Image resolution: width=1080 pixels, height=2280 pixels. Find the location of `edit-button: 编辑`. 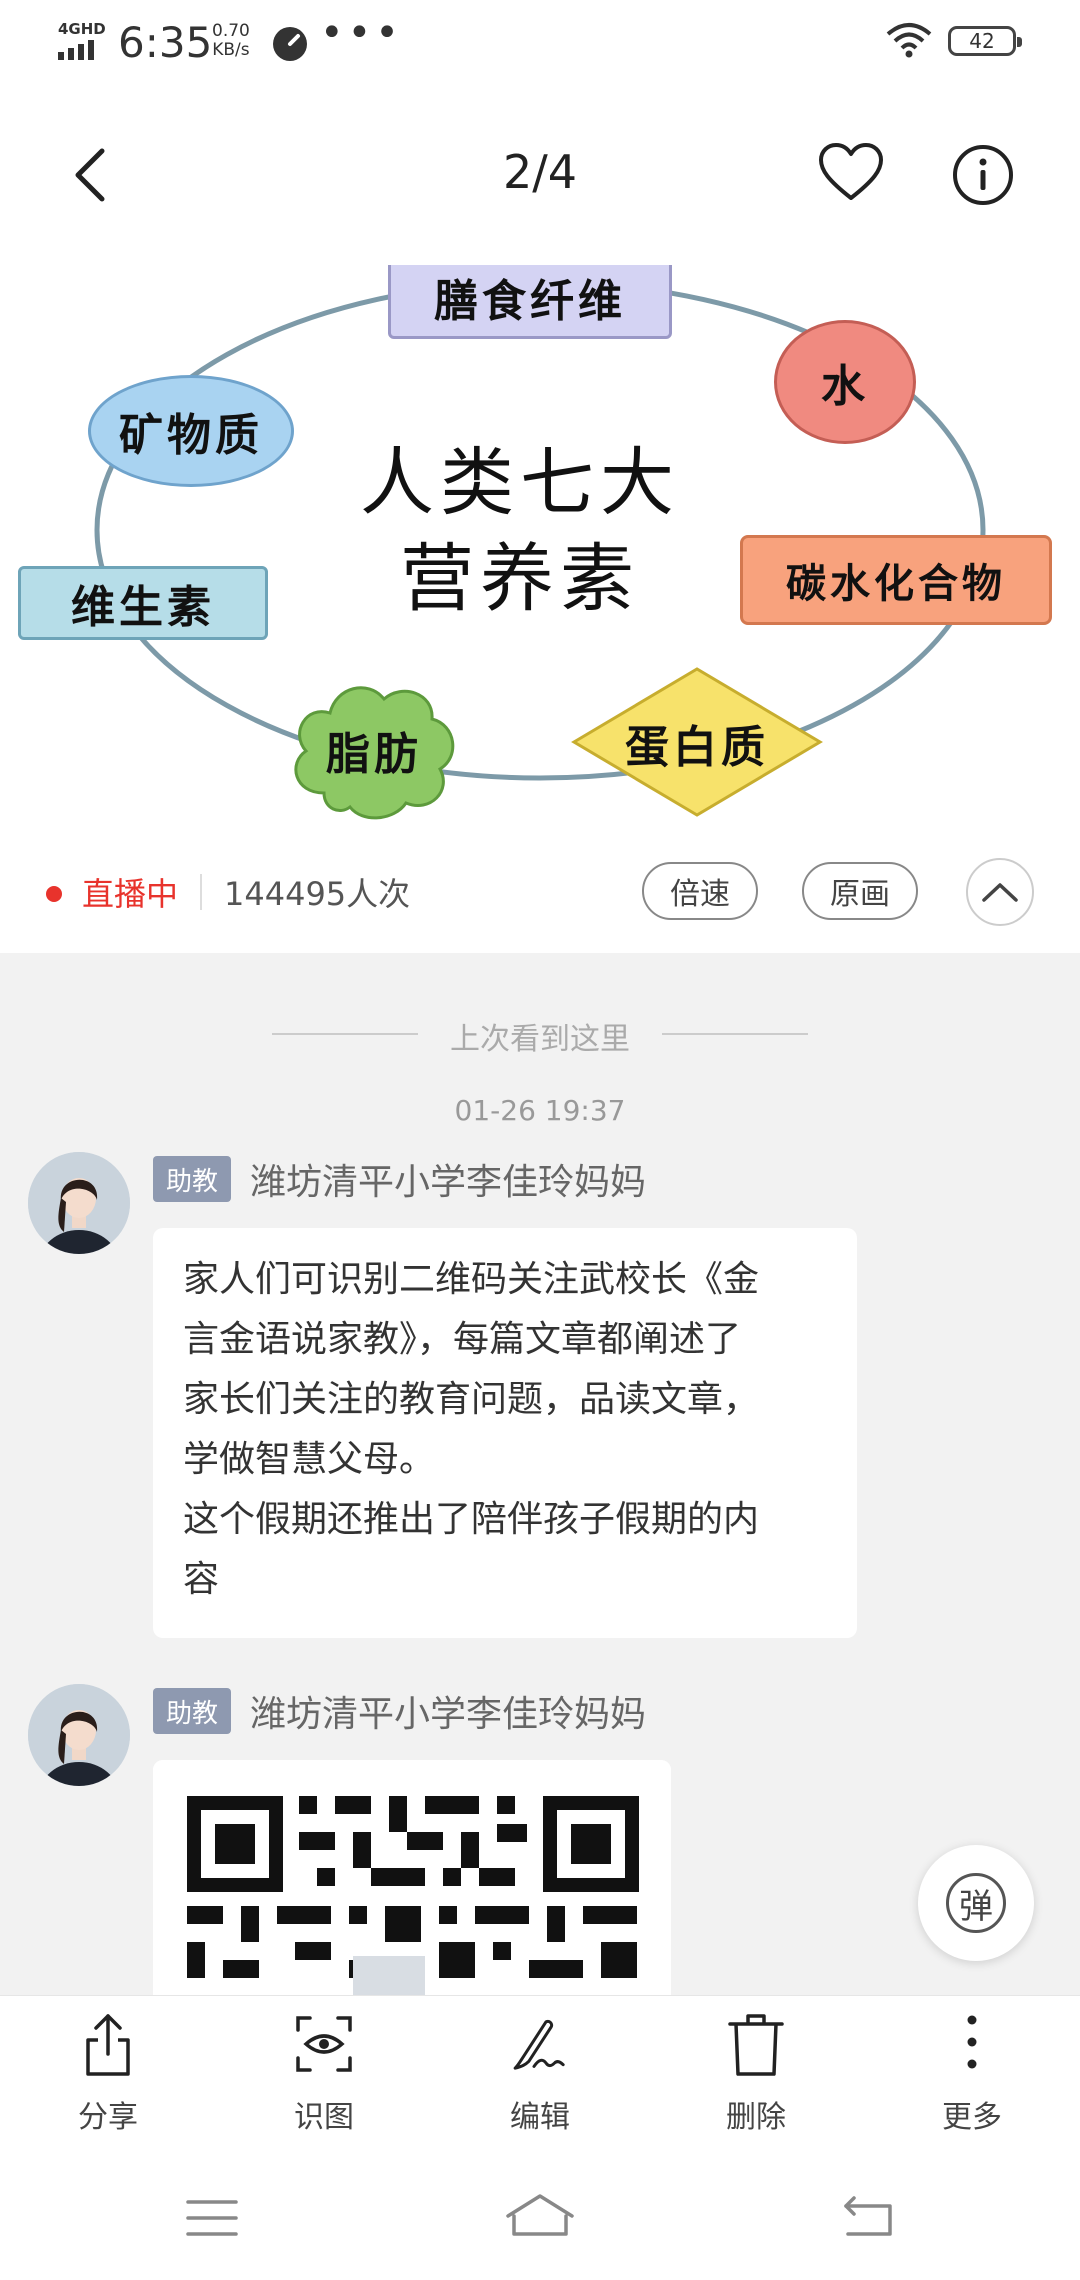

edit-button: 编辑 is located at coordinates (540, 2080).